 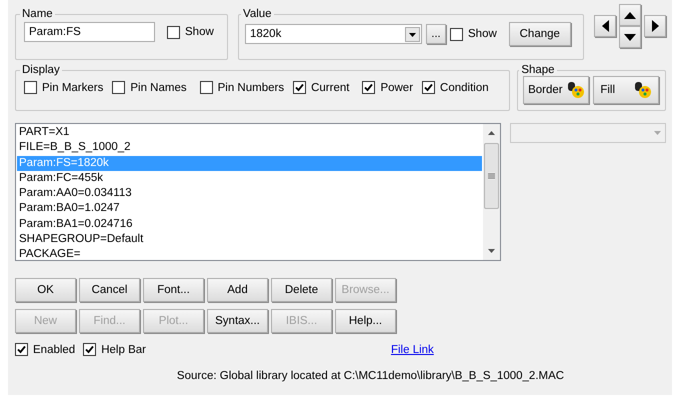 What do you see at coordinates (301, 290) in the screenshot?
I see `dialog-button: Delete` at bounding box center [301, 290].